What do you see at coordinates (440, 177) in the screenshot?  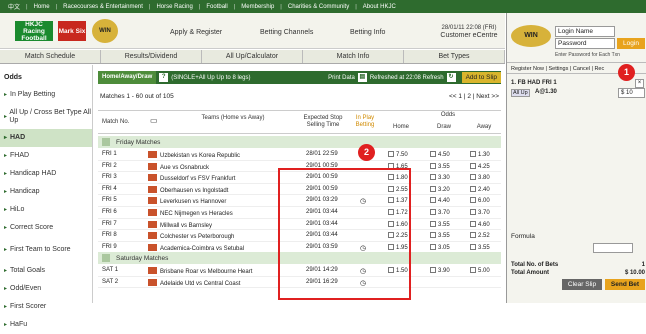 I see `draw-odds: 3.30` at bounding box center [440, 177].